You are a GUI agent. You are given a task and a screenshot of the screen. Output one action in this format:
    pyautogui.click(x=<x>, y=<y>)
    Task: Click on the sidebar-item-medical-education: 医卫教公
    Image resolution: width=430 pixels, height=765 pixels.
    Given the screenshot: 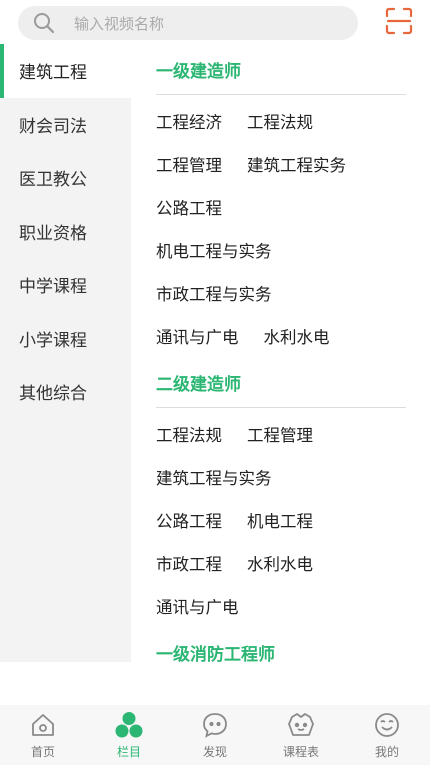 What is the action you would take?
    pyautogui.click(x=65, y=178)
    